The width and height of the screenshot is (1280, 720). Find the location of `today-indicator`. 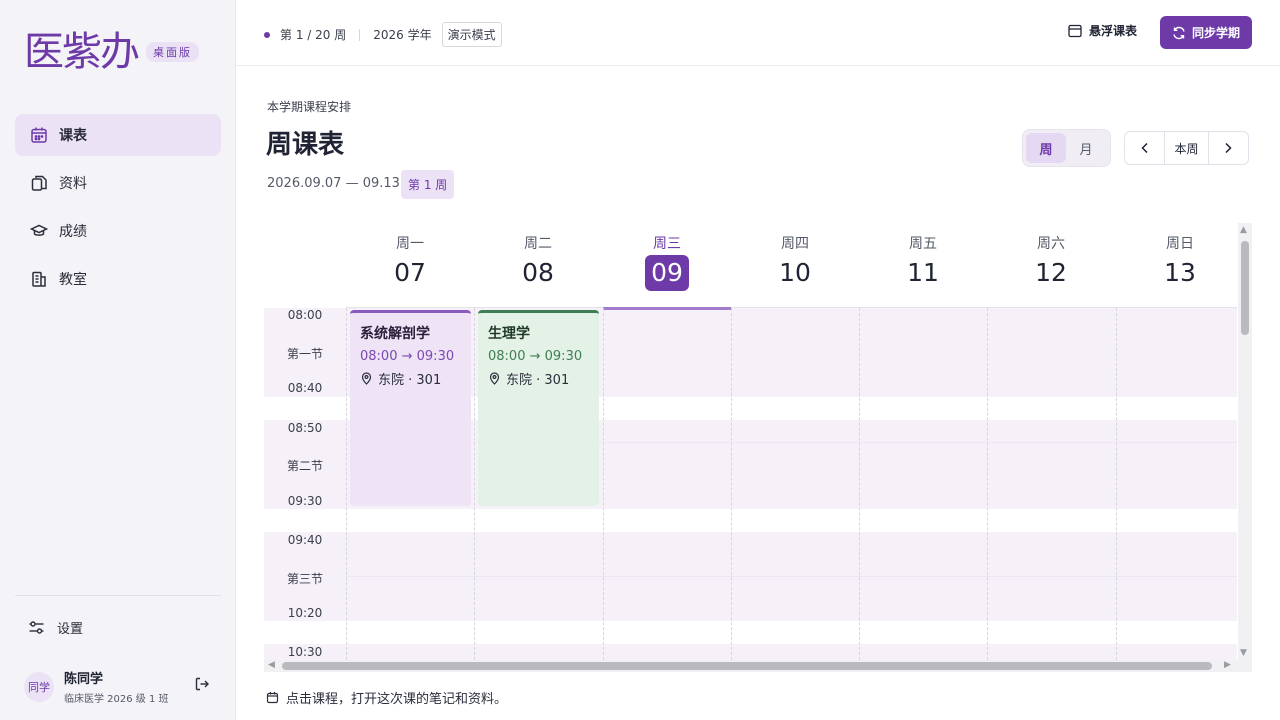

today-indicator is located at coordinates (667, 308).